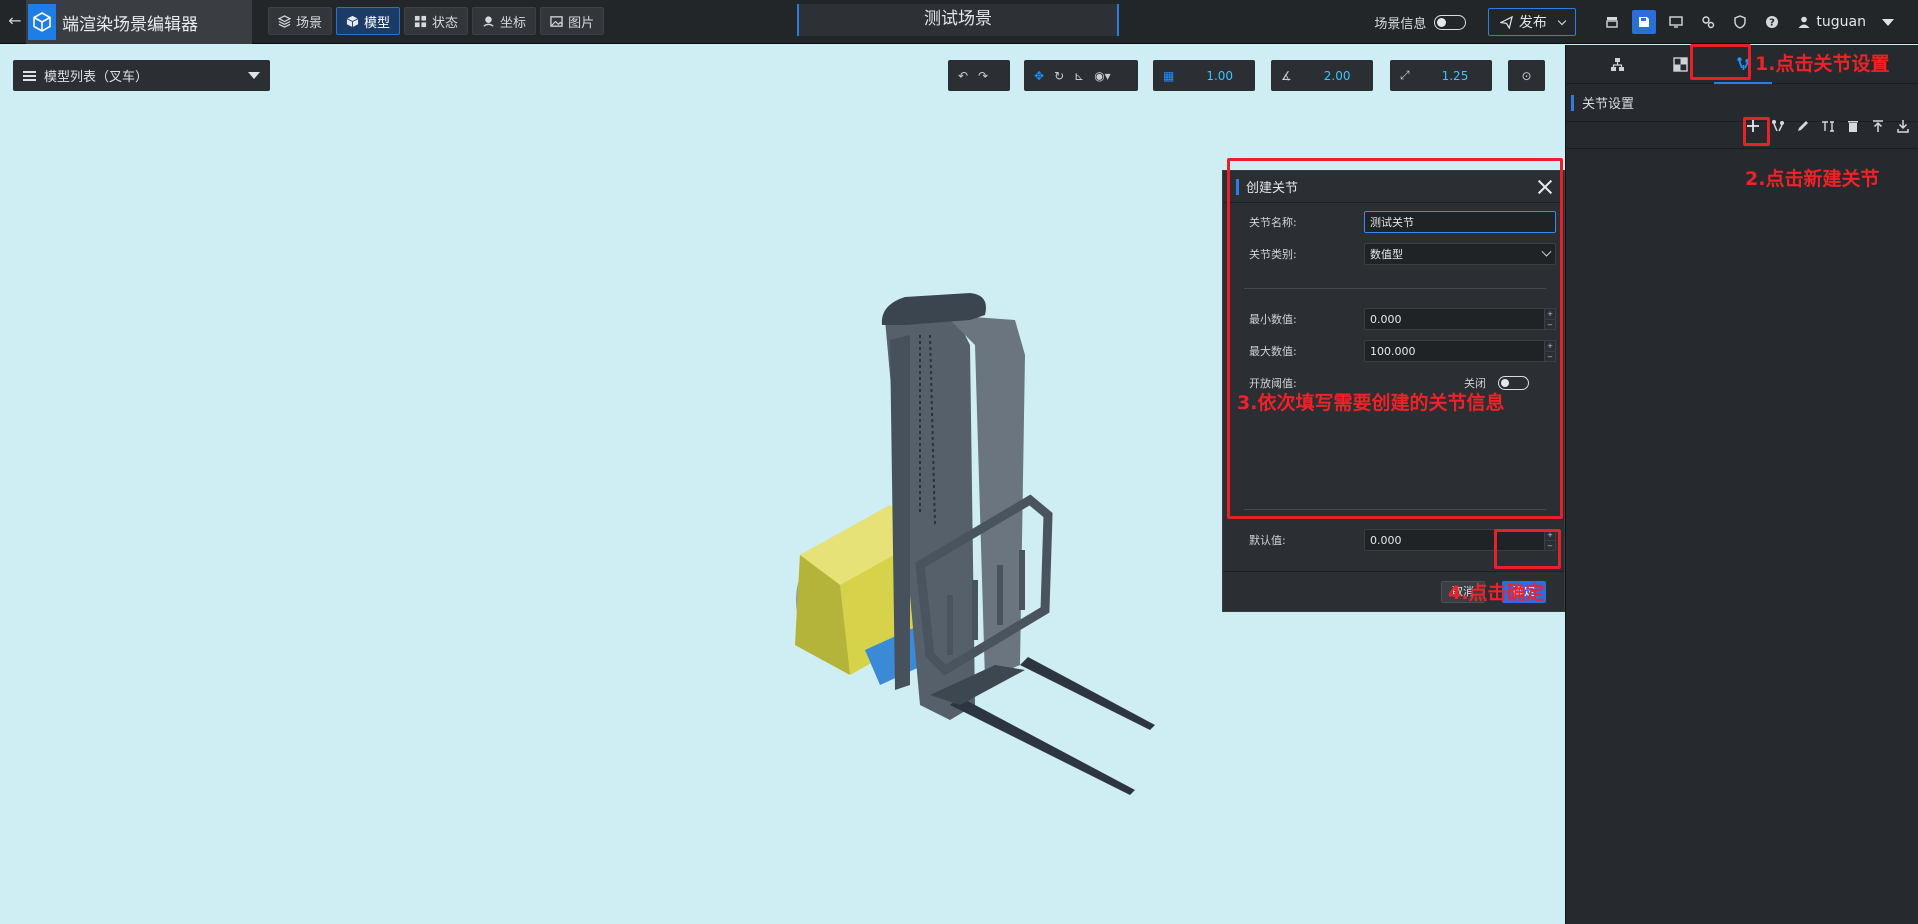 Image resolution: width=1918 pixels, height=924 pixels. I want to click on model-list-label: 模型列表（叉车）, so click(96, 77).